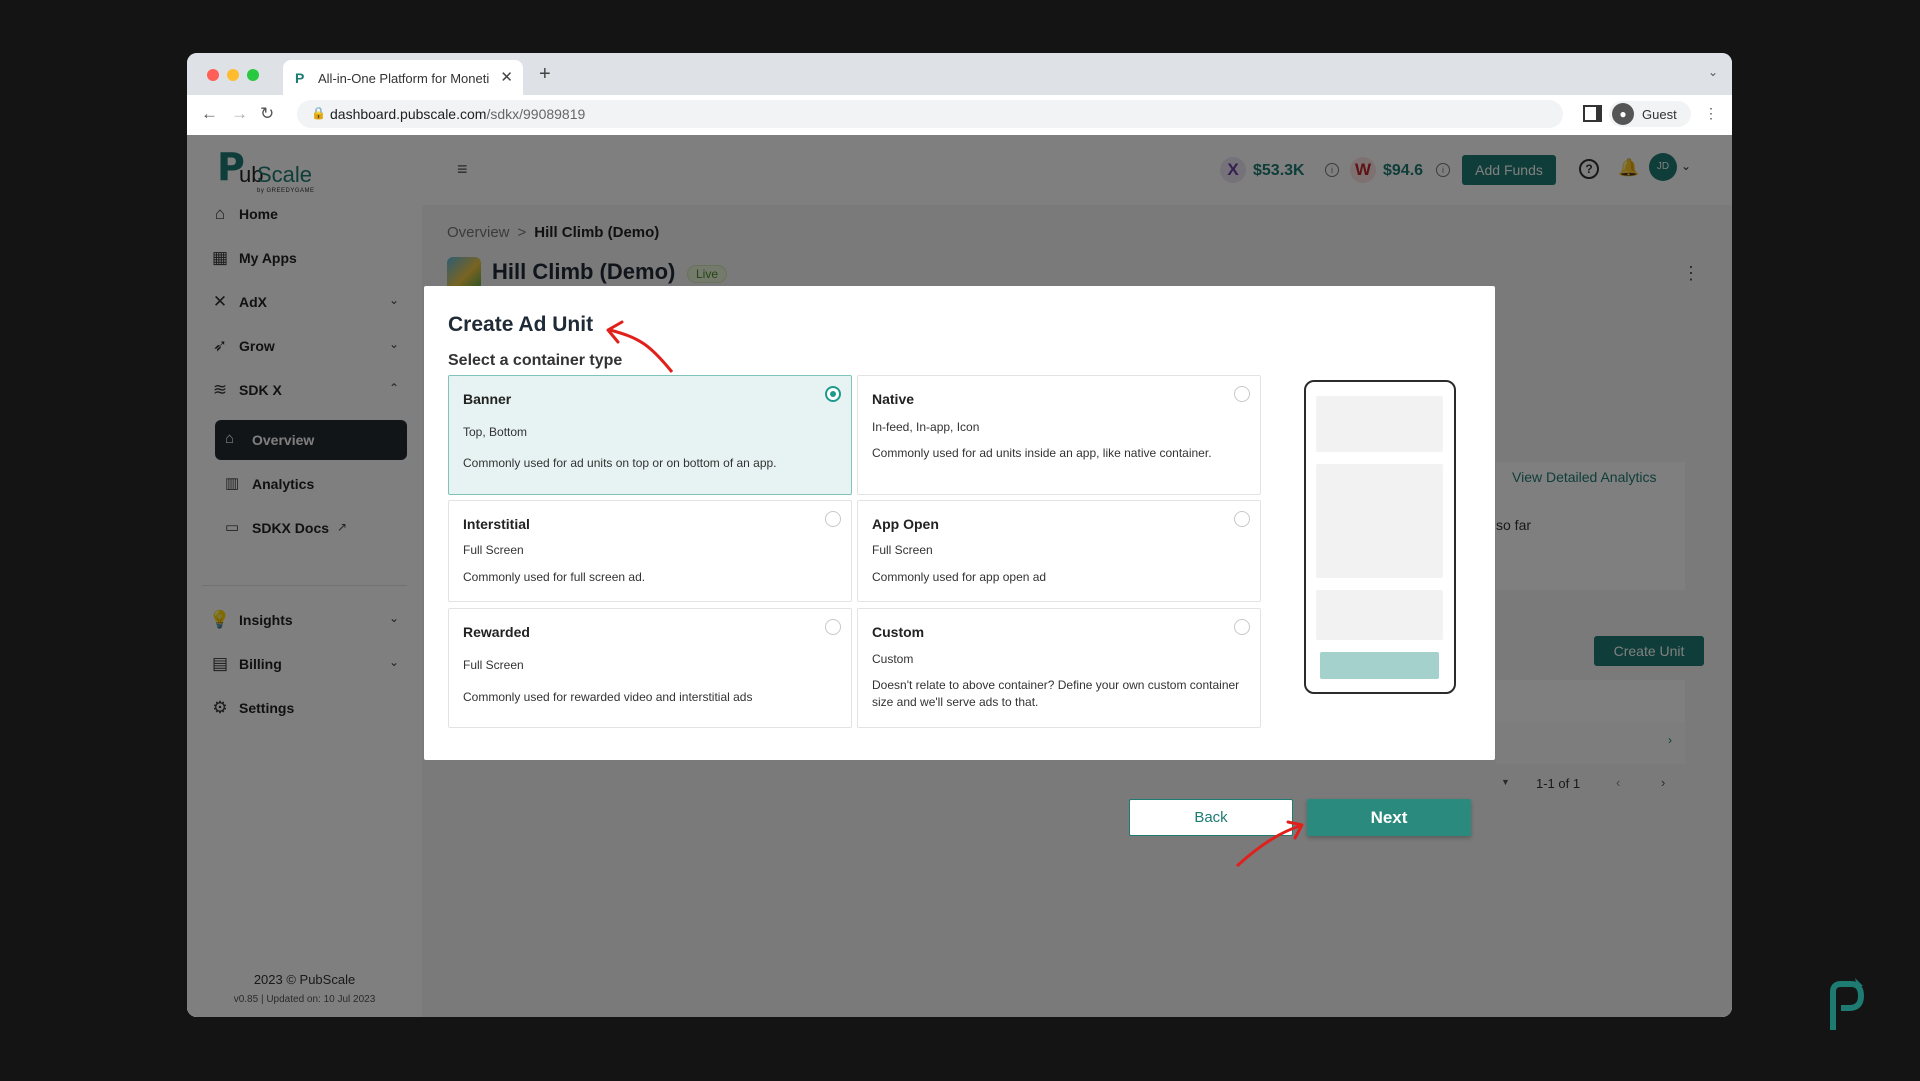  I want to click on annotation-arrow-title, so click(641, 350).